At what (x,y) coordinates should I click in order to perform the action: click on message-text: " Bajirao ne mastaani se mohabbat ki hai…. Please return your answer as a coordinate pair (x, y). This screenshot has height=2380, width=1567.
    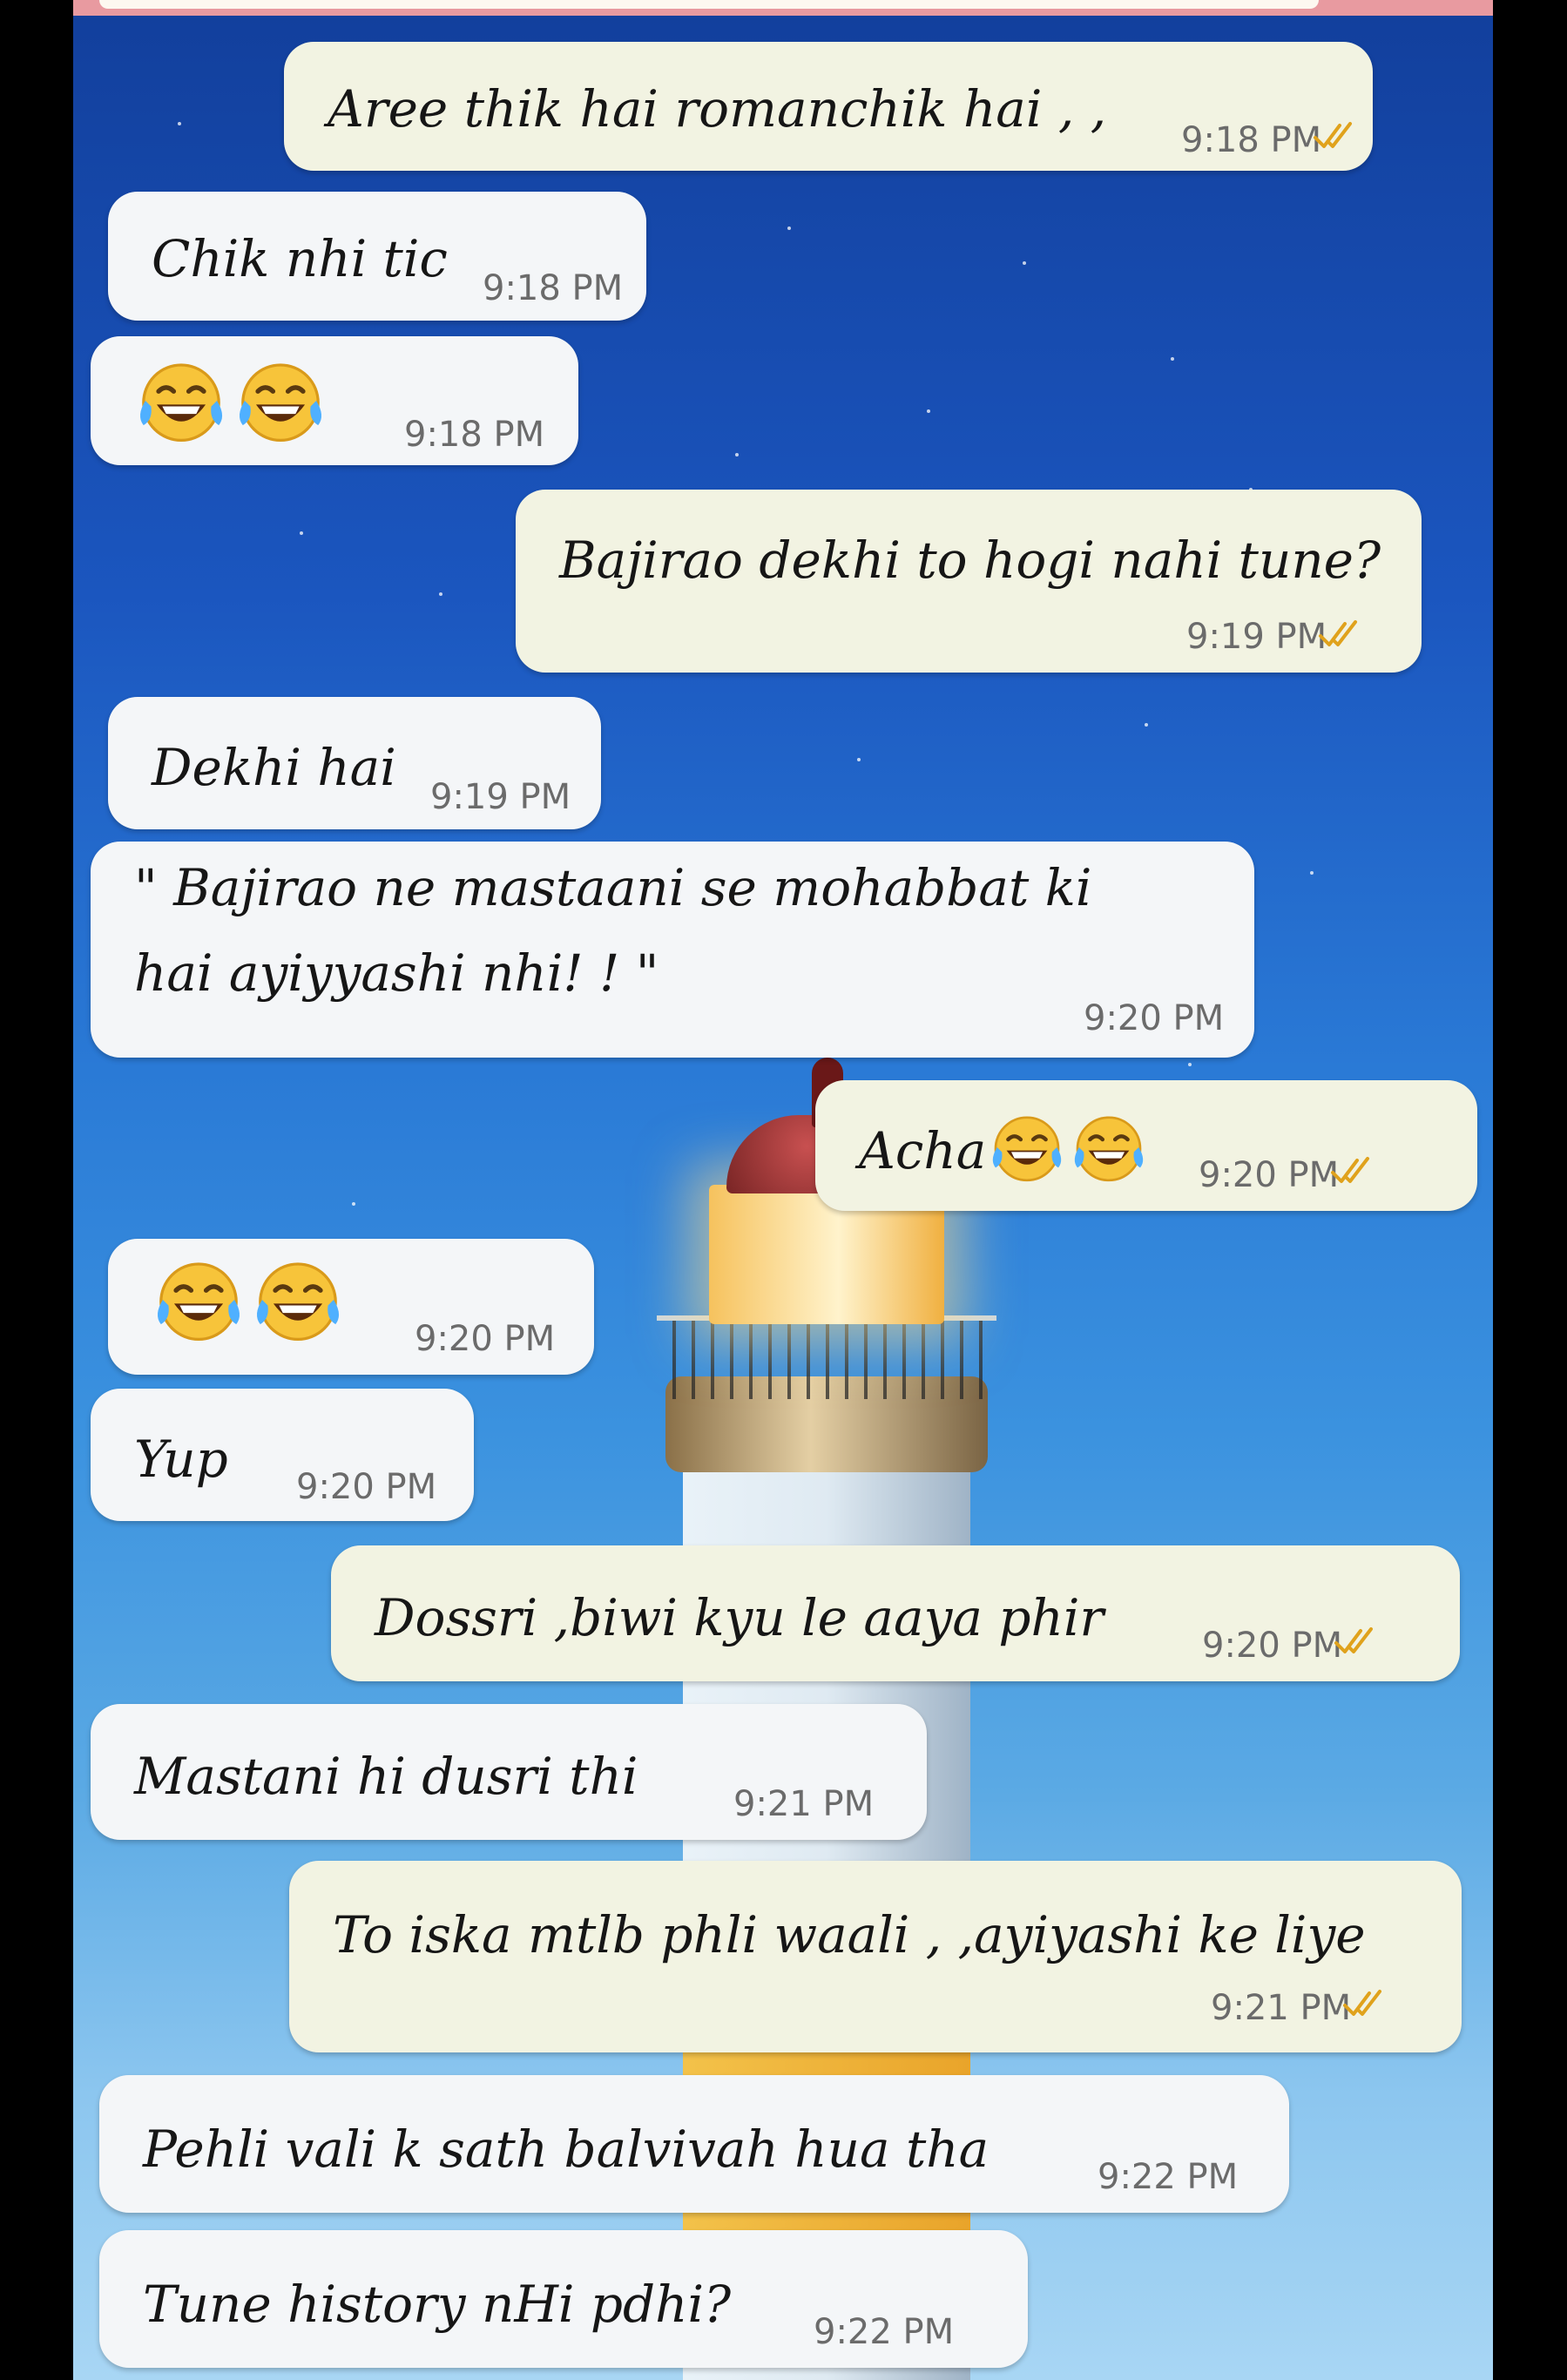
    Looking at the image, I should click on (613, 930).